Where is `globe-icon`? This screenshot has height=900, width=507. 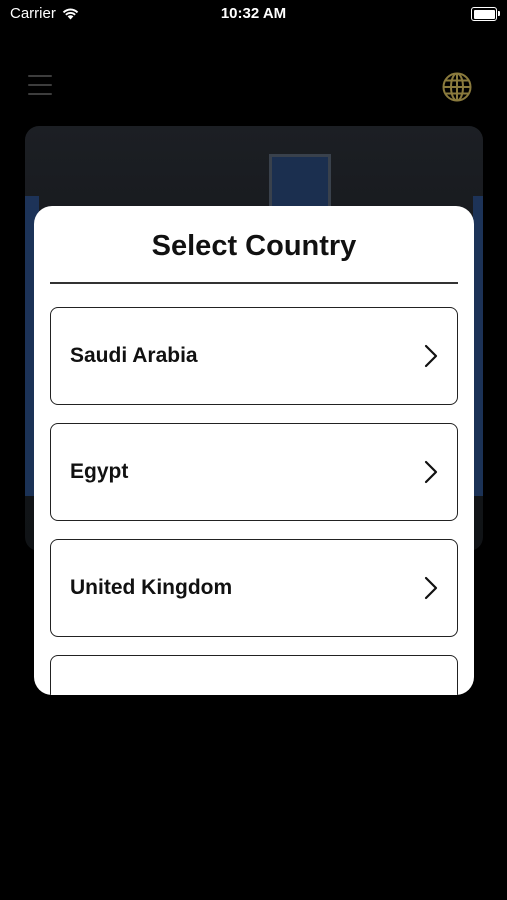 globe-icon is located at coordinates (457, 87).